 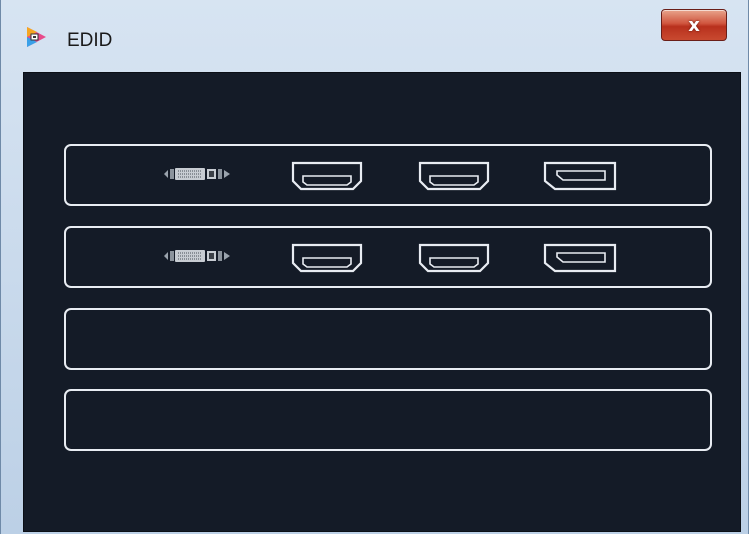 What do you see at coordinates (36, 37) in the screenshot?
I see `app-icon` at bounding box center [36, 37].